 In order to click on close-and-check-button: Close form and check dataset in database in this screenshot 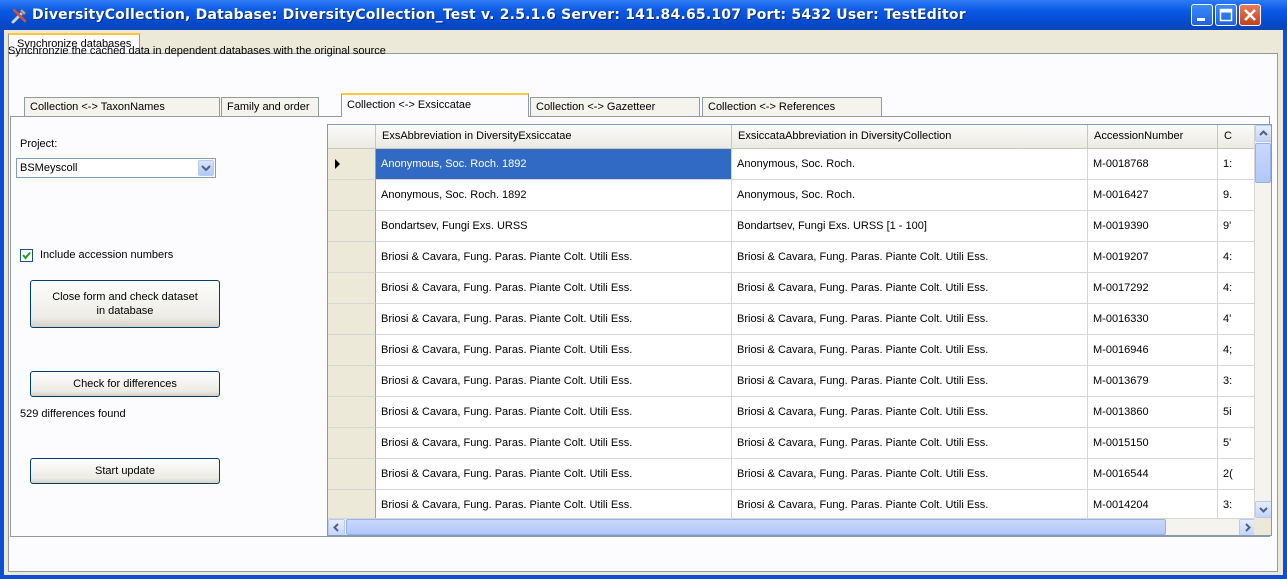, I will do `click(125, 304)`.